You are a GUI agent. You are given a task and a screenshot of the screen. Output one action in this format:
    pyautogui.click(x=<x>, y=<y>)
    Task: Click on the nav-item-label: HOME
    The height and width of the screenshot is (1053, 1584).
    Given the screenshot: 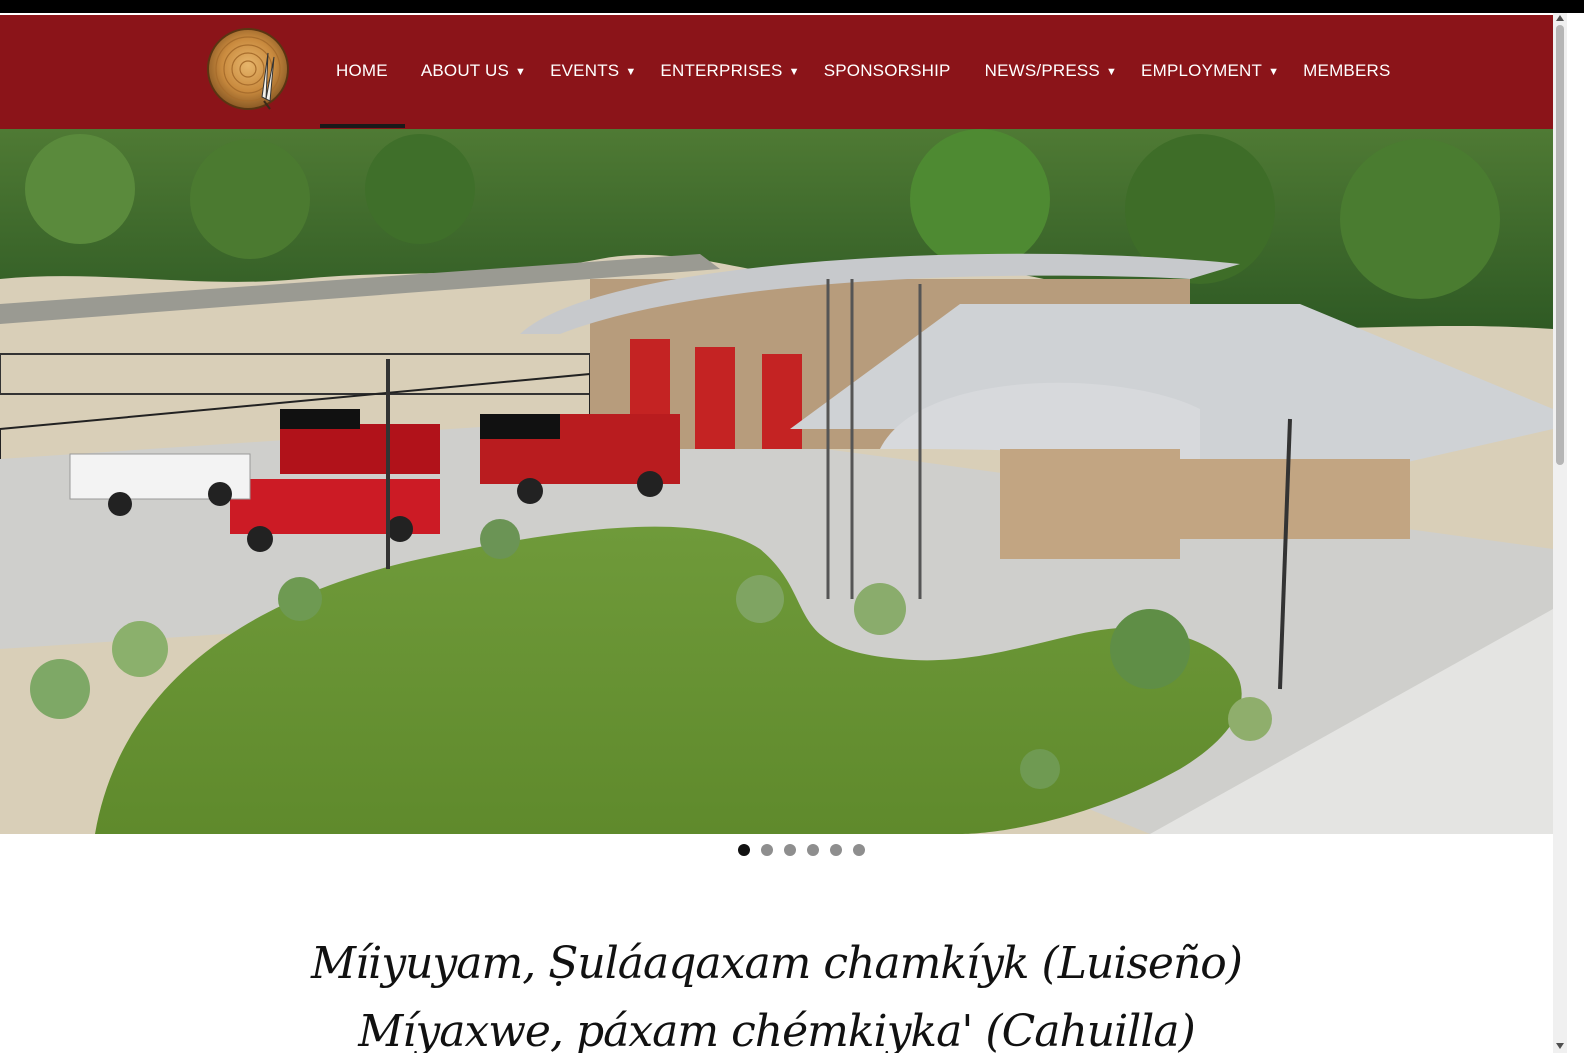 What is the action you would take?
    pyautogui.click(x=362, y=70)
    